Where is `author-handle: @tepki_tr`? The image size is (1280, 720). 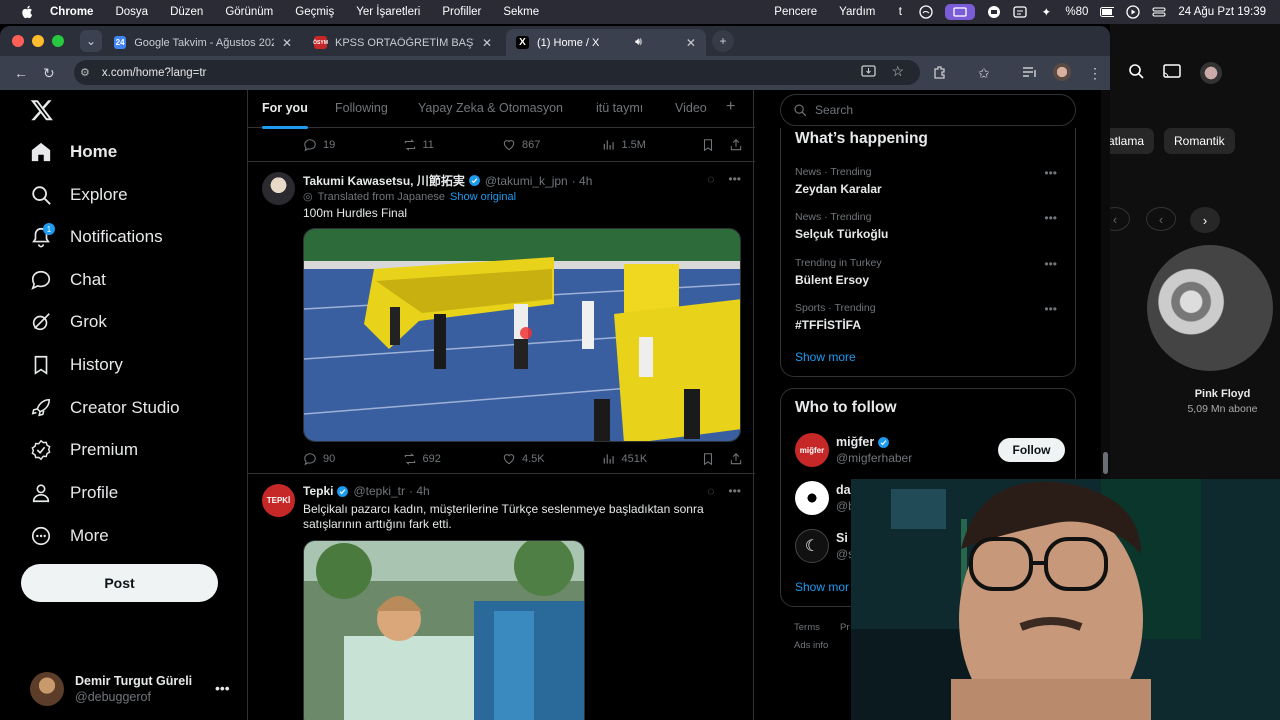 author-handle: @tepki_tr is located at coordinates (379, 491).